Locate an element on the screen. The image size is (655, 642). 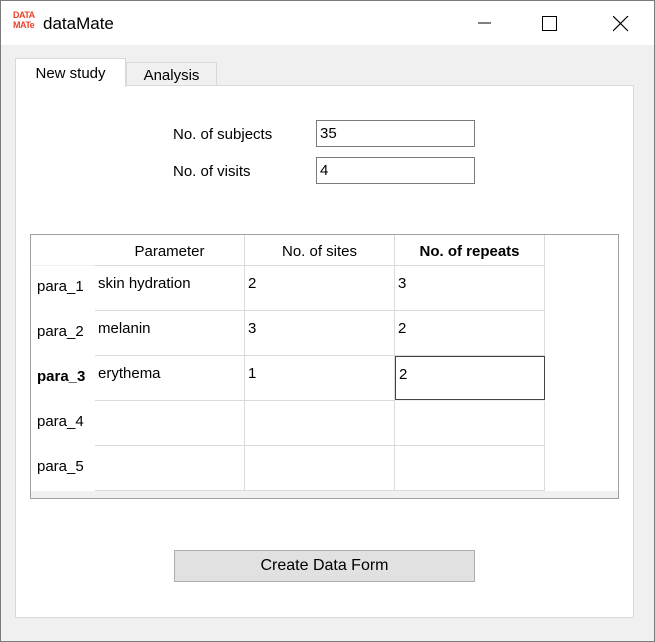
logo-line-2: MATe is located at coordinates (24, 25).